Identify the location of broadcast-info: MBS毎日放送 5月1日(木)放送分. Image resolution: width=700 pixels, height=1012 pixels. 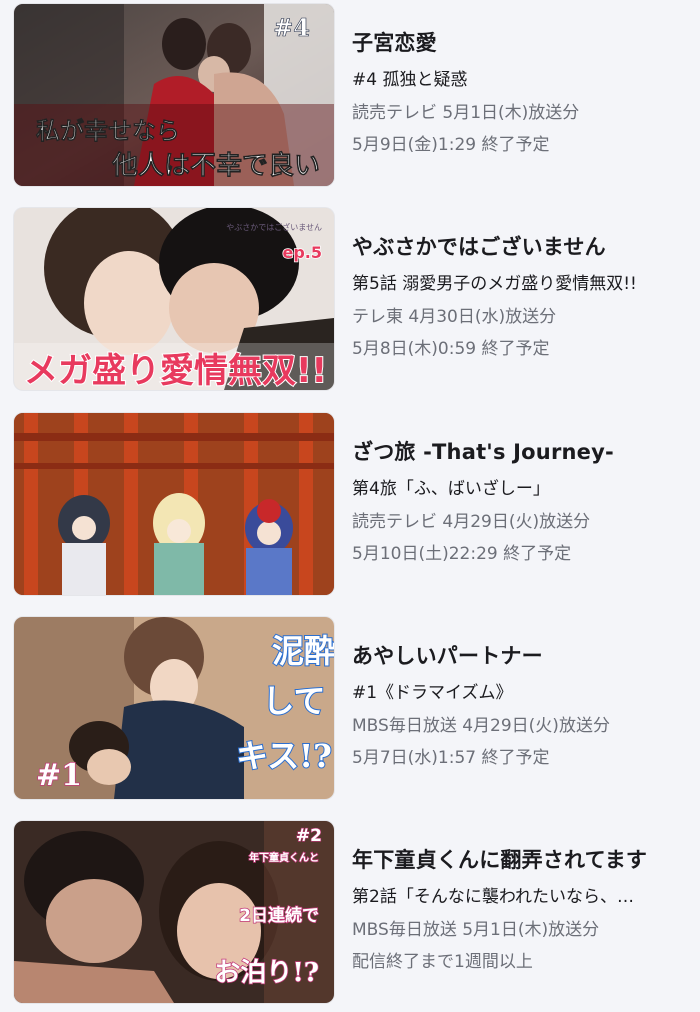
(476, 930).